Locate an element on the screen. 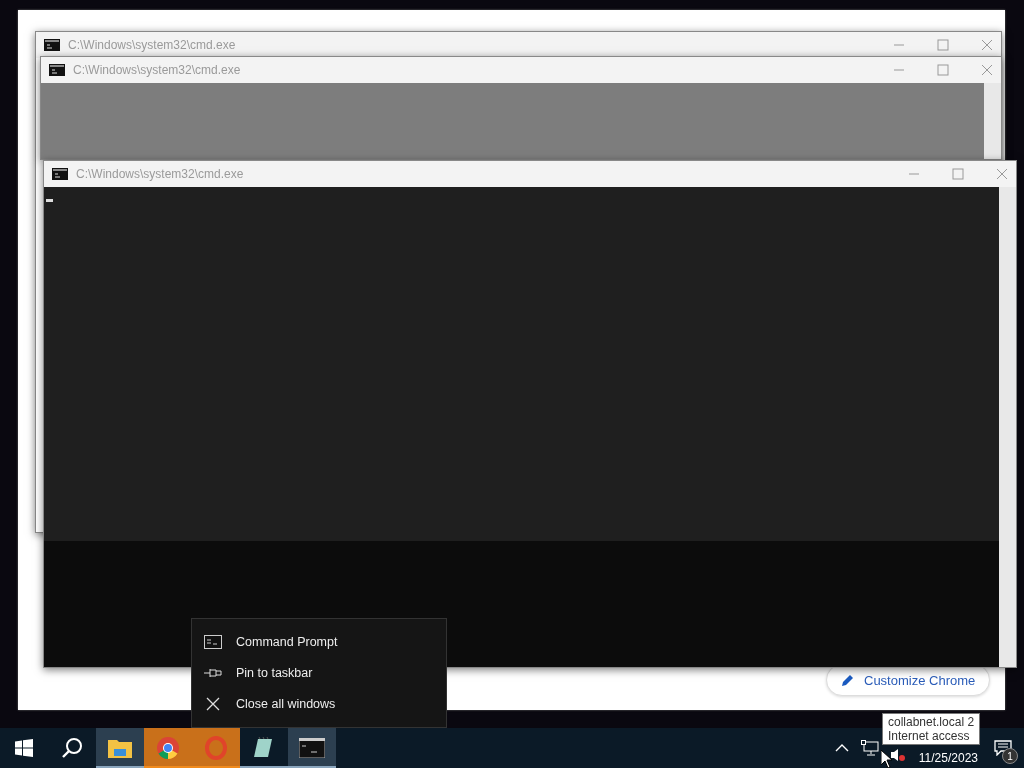 This screenshot has width=1024, height=768. windows-logo-icon is located at coordinates (24, 748).